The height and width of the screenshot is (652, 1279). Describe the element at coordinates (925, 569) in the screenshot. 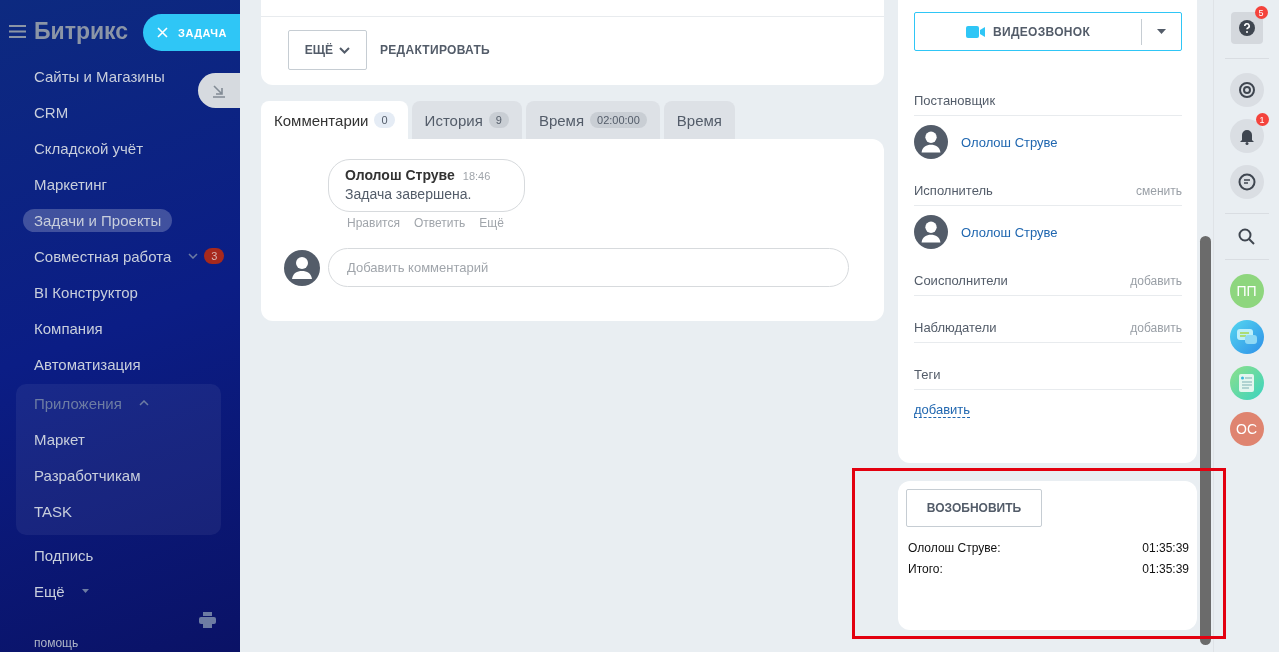

I see `time-label: Итого:` at that location.